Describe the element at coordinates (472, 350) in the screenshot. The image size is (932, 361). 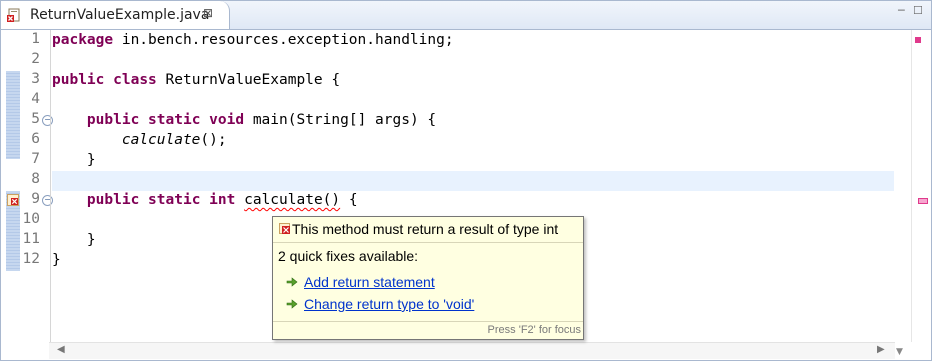
I see `horizontal-scrollbar: ◀ ▶` at that location.